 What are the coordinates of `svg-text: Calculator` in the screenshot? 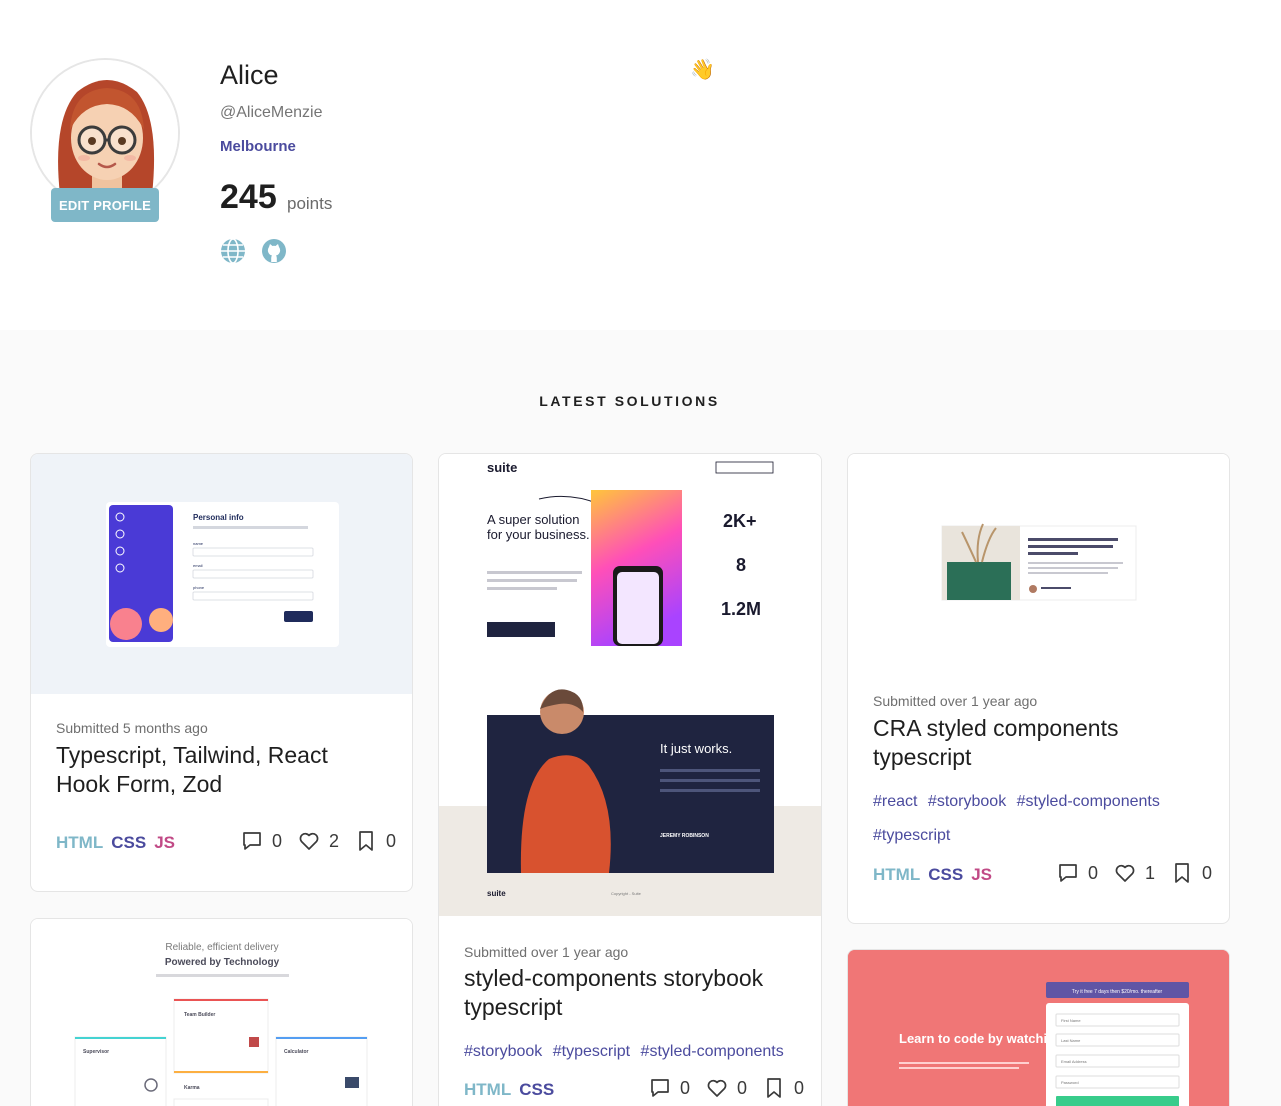 It's located at (296, 1052).